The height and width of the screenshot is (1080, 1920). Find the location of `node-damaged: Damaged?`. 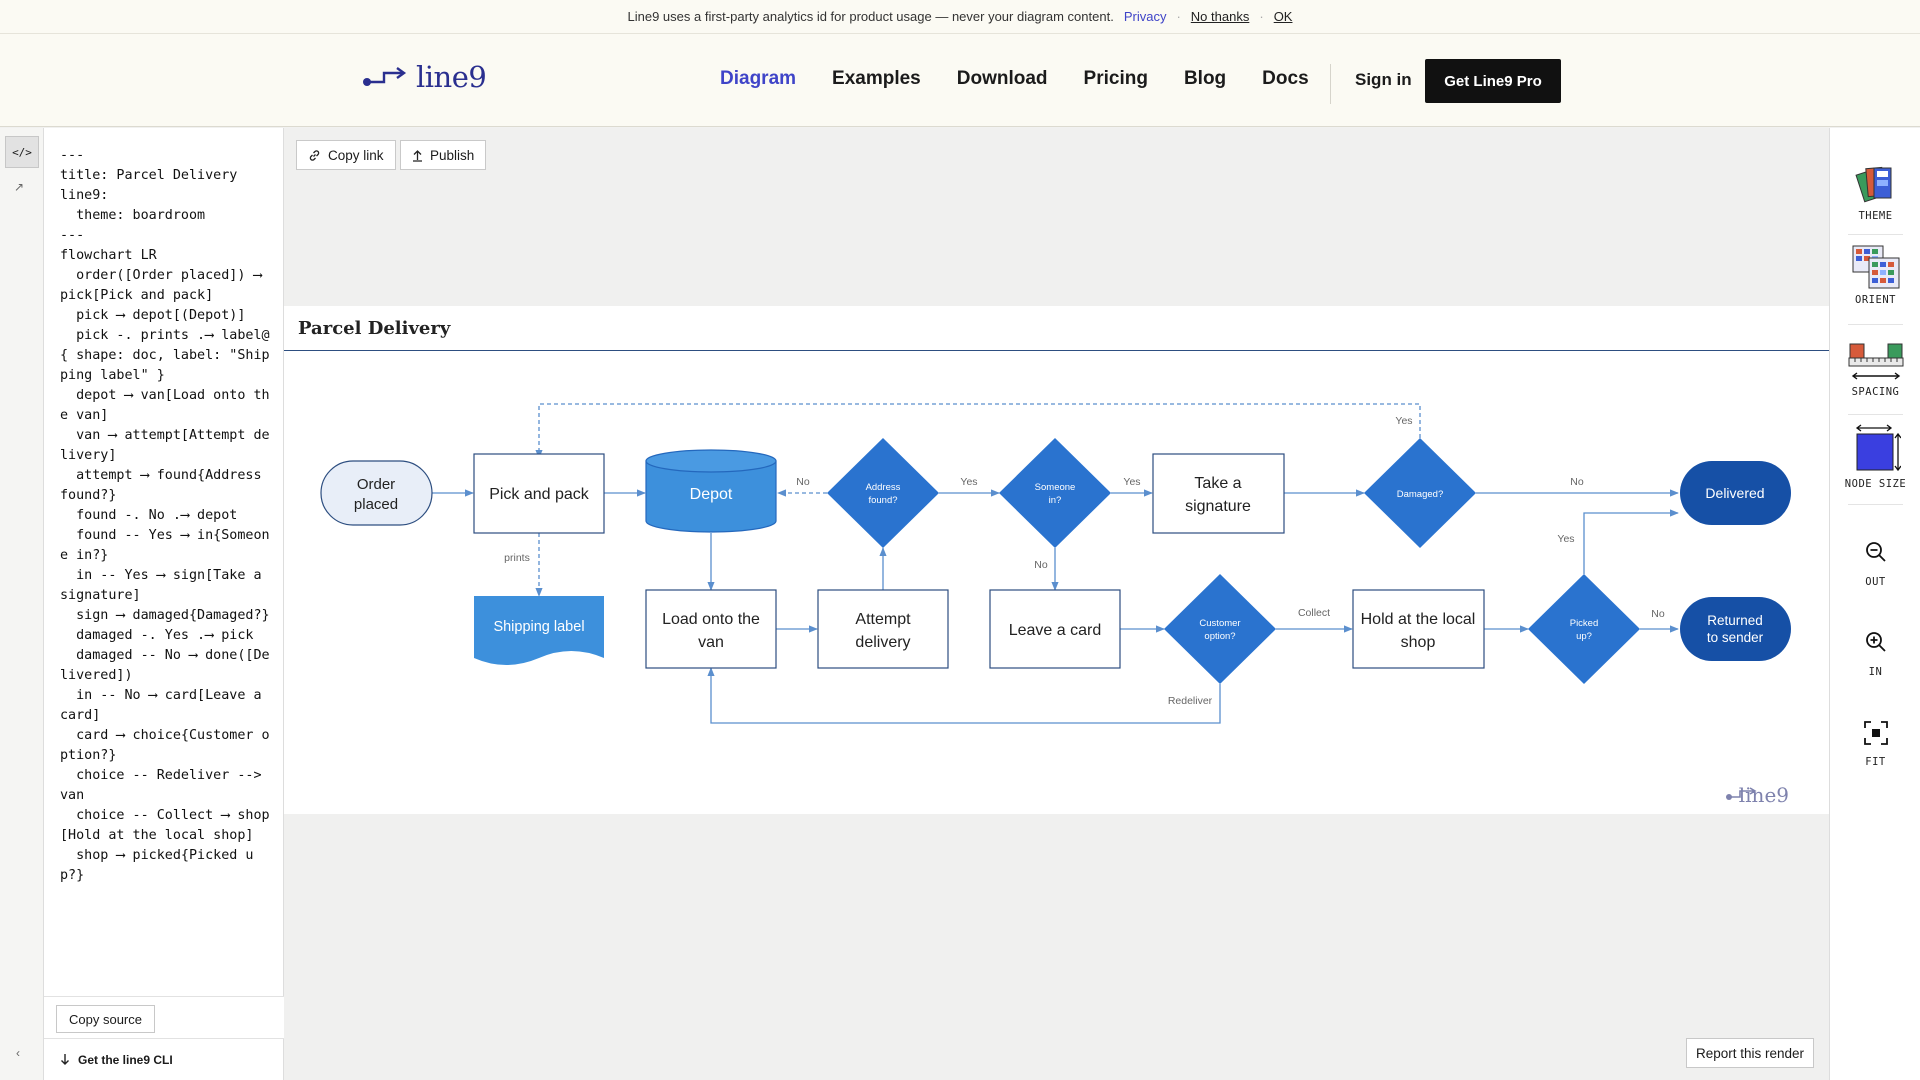

node-damaged: Damaged? is located at coordinates (1420, 493).